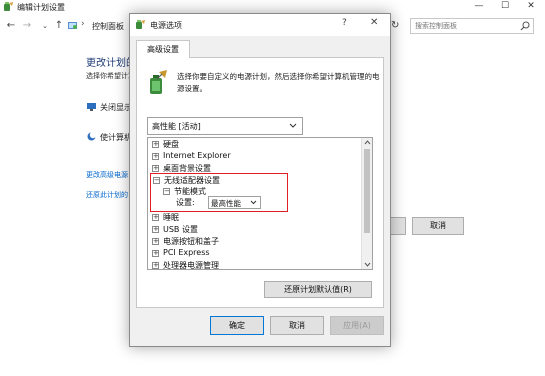 Image resolution: width=545 pixels, height=376 pixels. I want to click on plan-select-value: 高性能 [活动], so click(176, 126).